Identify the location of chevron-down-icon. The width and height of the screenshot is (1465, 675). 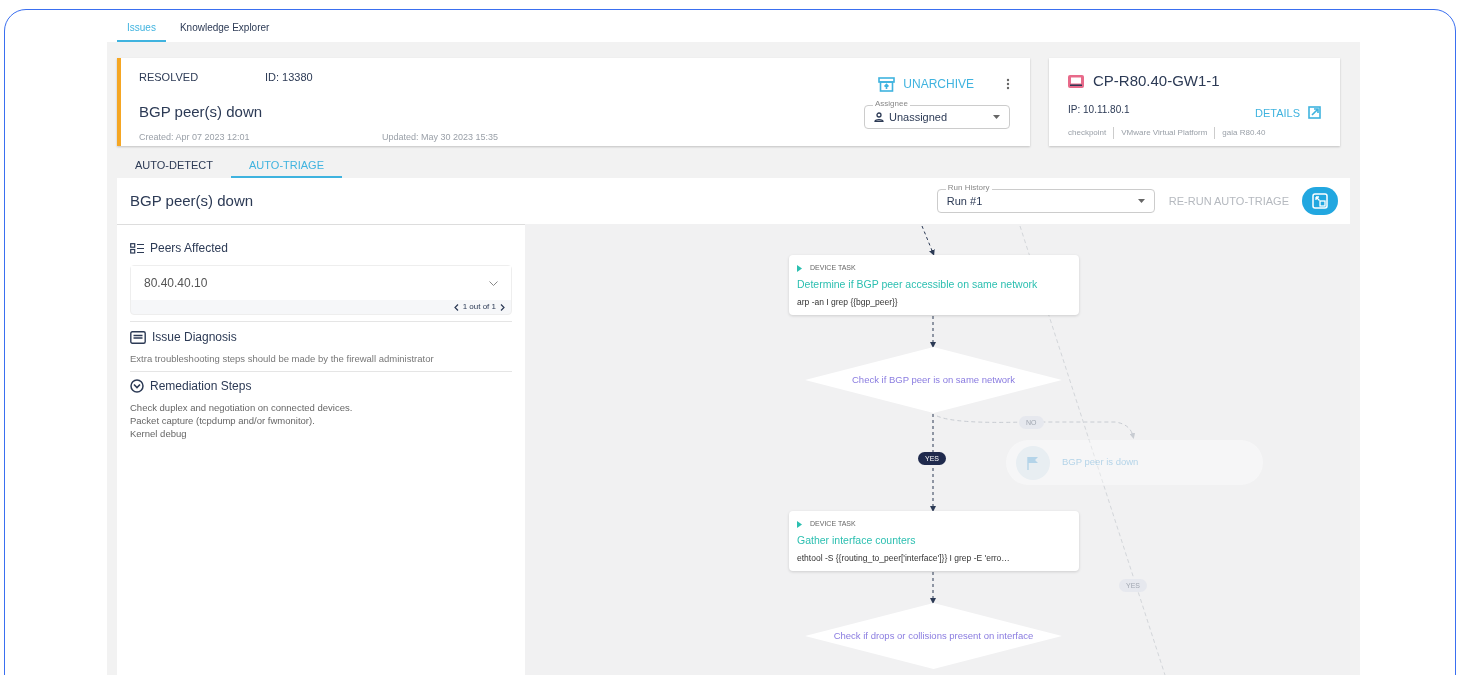
(493, 283).